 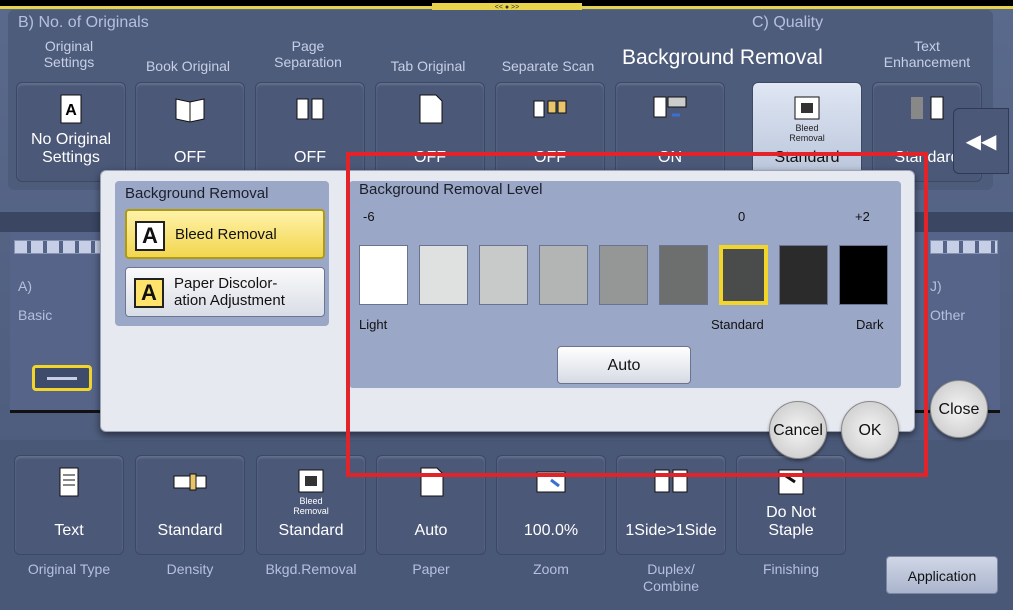 I want to click on bottom-setting-tile: Bleed Removal Standard, so click(x=311, y=505).